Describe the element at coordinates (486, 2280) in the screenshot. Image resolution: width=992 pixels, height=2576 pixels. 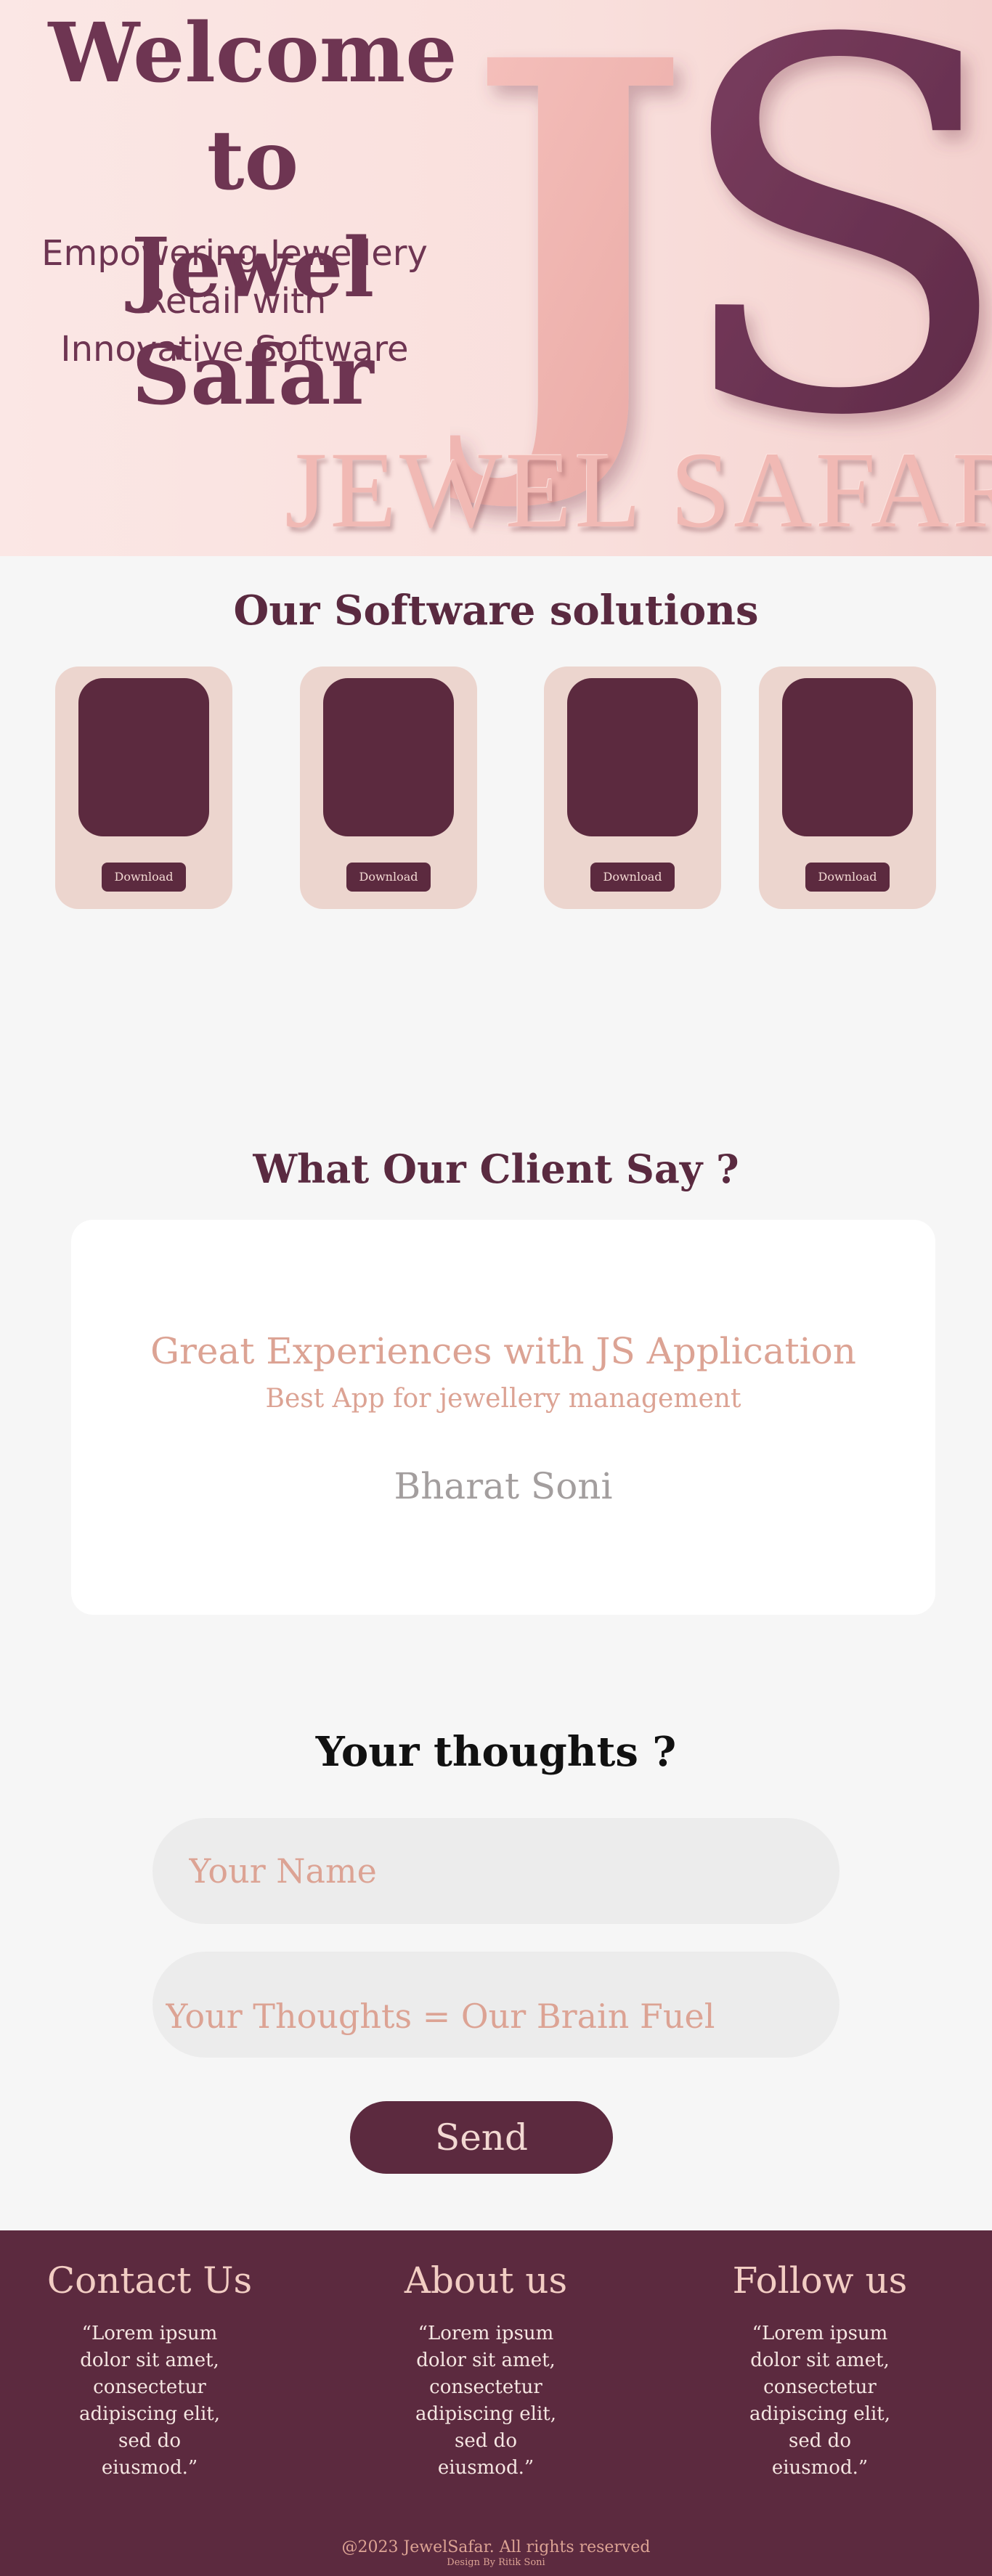
I see `footer-about-title: About us` at that location.